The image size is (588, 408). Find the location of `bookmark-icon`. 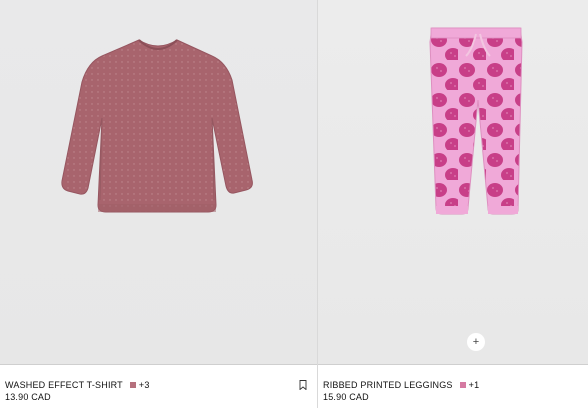

bookmark-icon is located at coordinates (303, 385).